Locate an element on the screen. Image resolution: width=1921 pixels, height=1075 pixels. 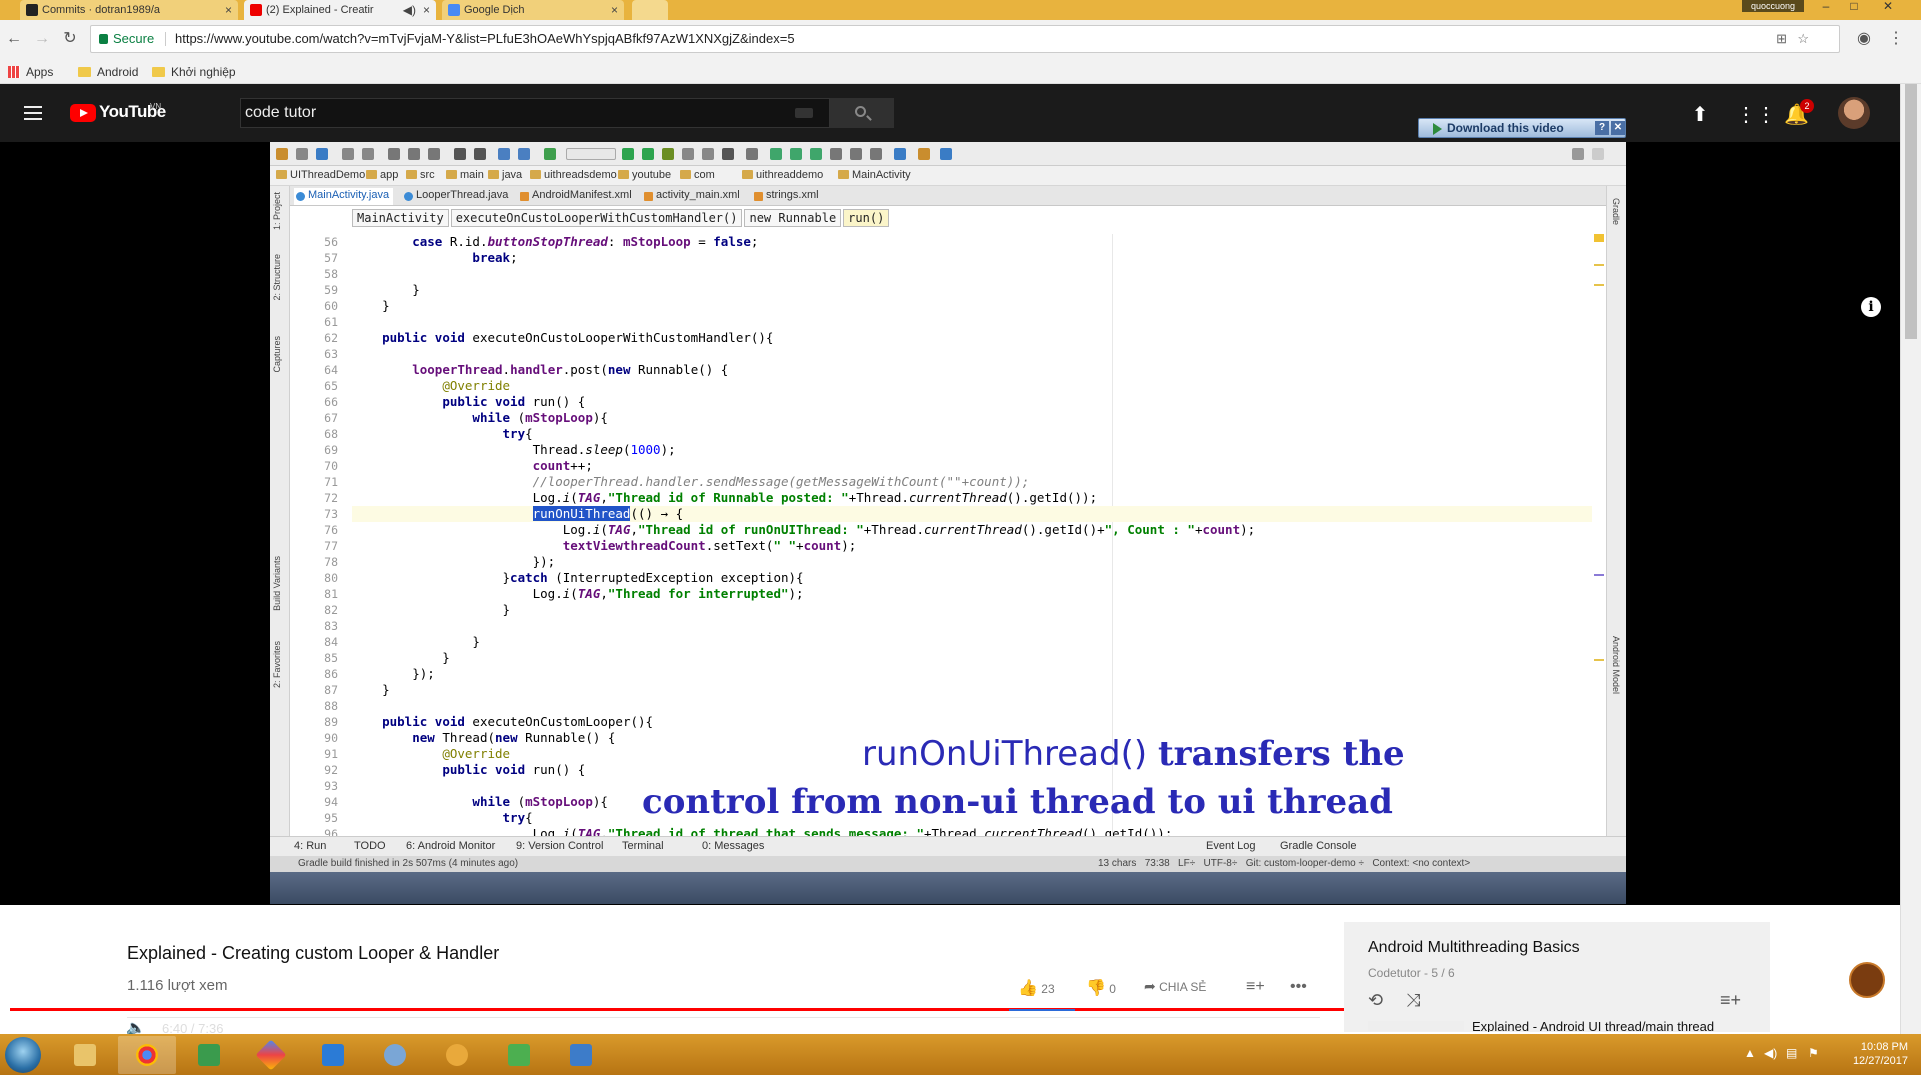
chrome-icon is located at coordinates (147, 1055).